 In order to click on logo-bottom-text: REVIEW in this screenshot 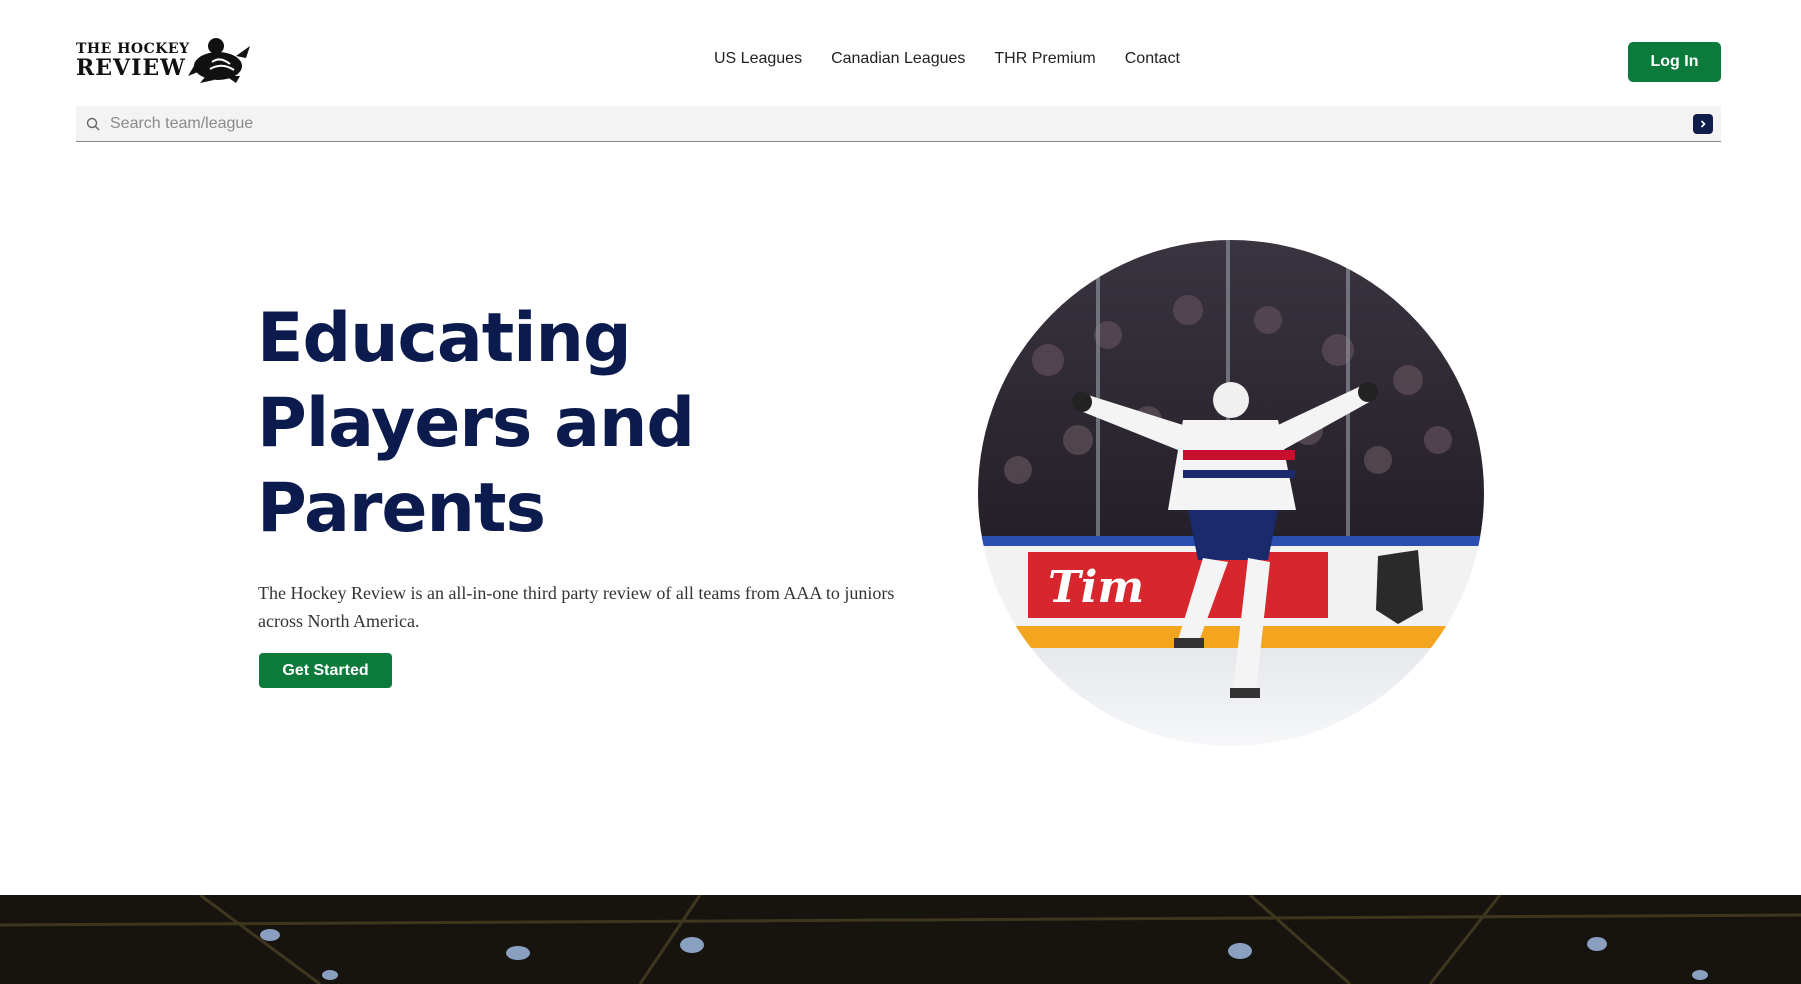, I will do `click(131, 67)`.